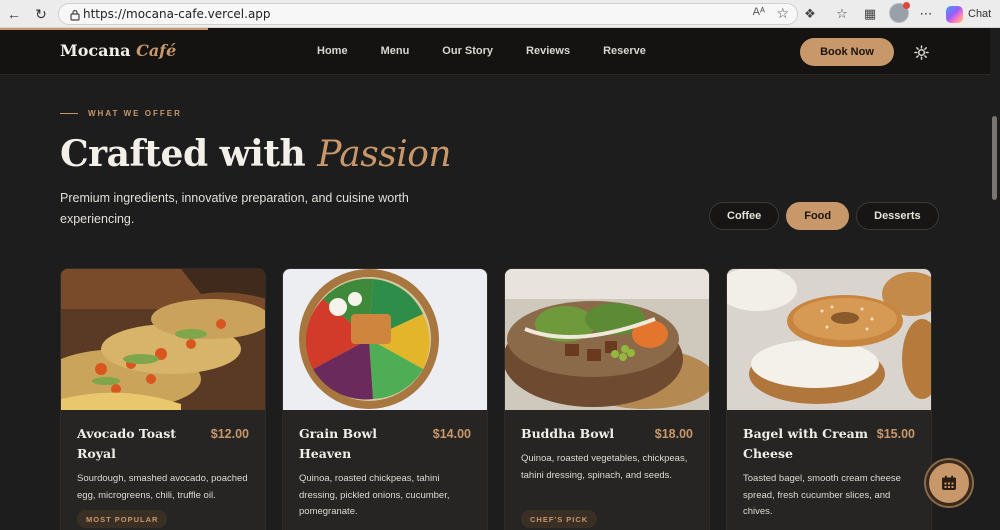 The height and width of the screenshot is (530, 1000). I want to click on nav-reserve: Reserve, so click(624, 51).